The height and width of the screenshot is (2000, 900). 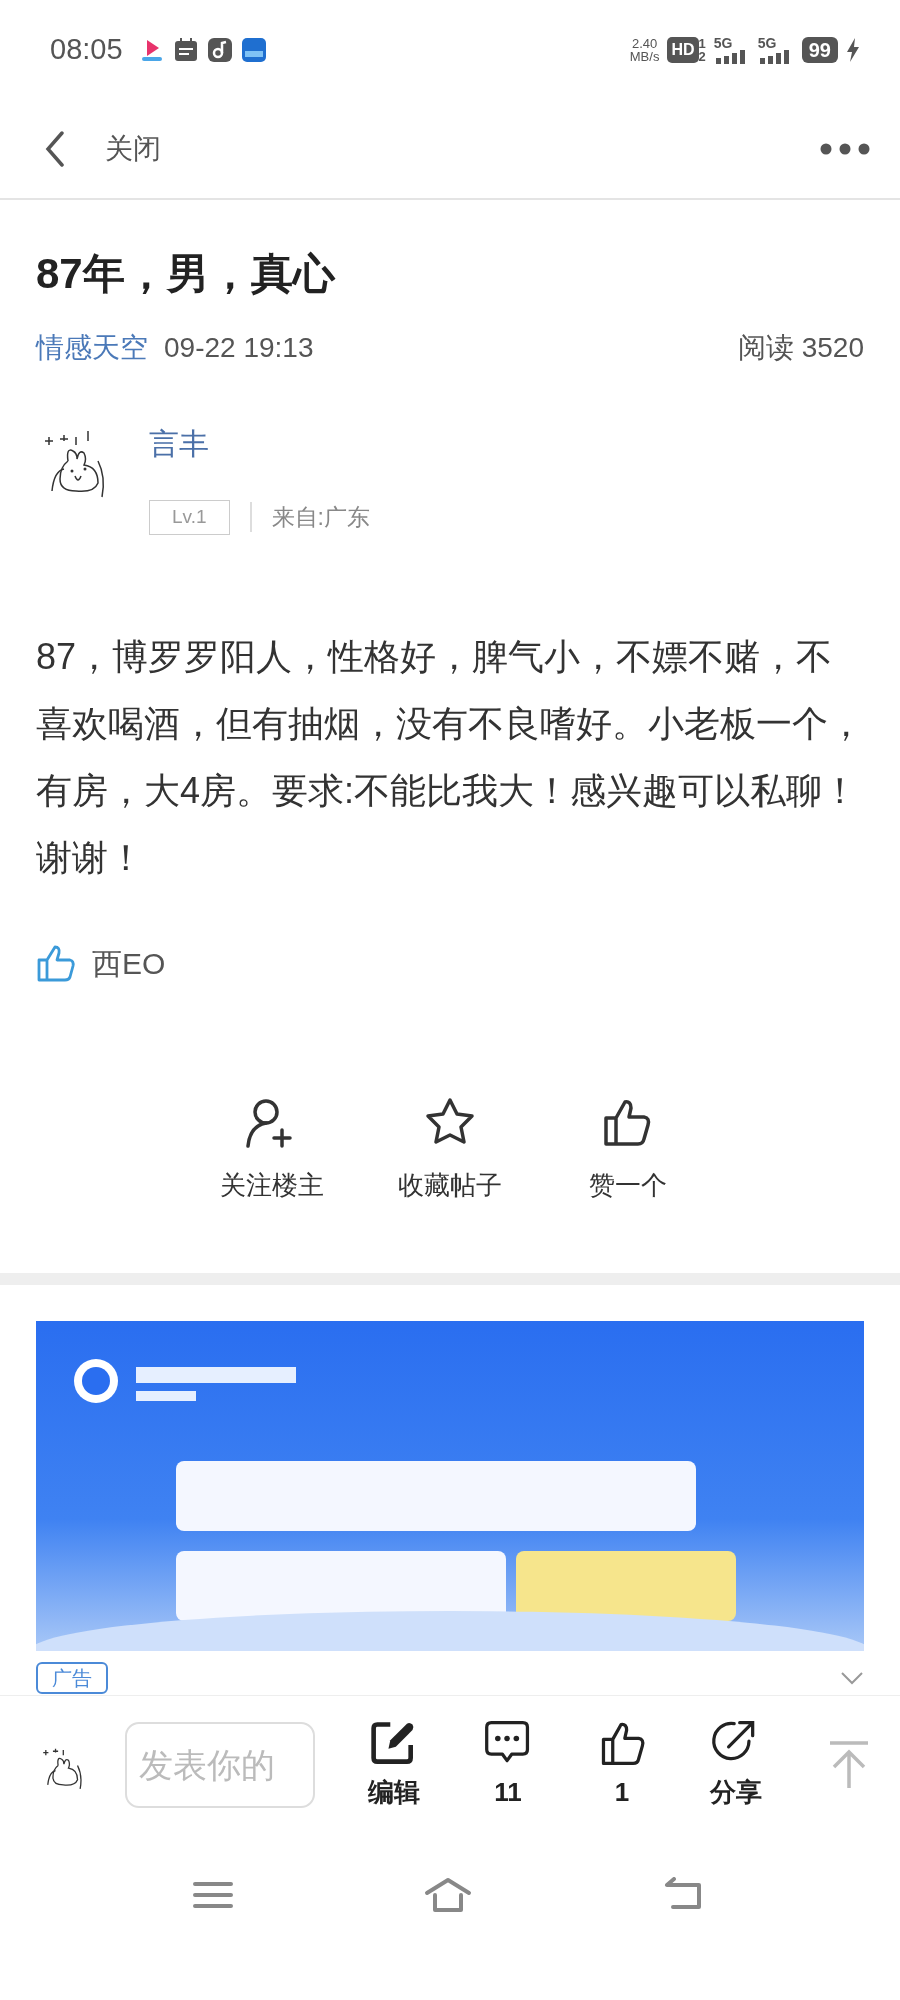 What do you see at coordinates (845, 149) in the screenshot?
I see `more-icon` at bounding box center [845, 149].